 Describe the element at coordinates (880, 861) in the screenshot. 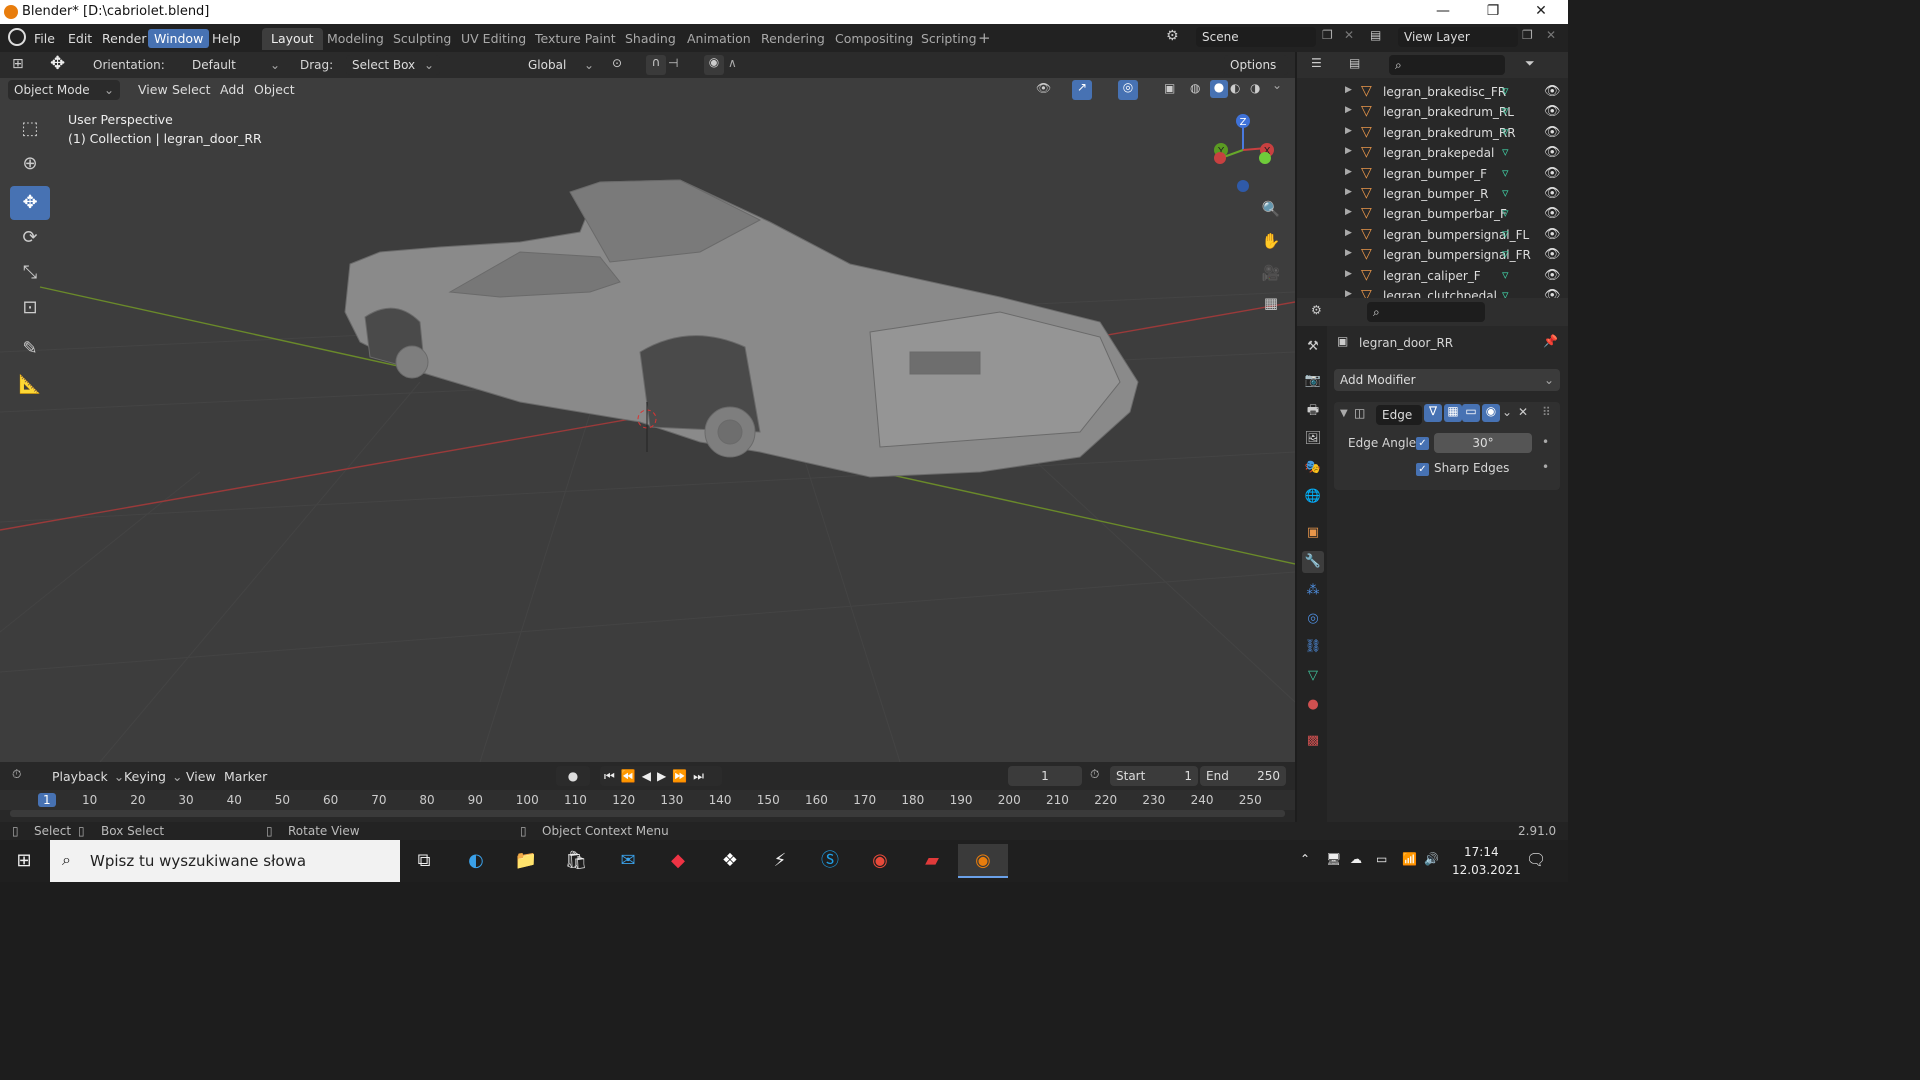

I see `chrome-icon: ◉` at that location.